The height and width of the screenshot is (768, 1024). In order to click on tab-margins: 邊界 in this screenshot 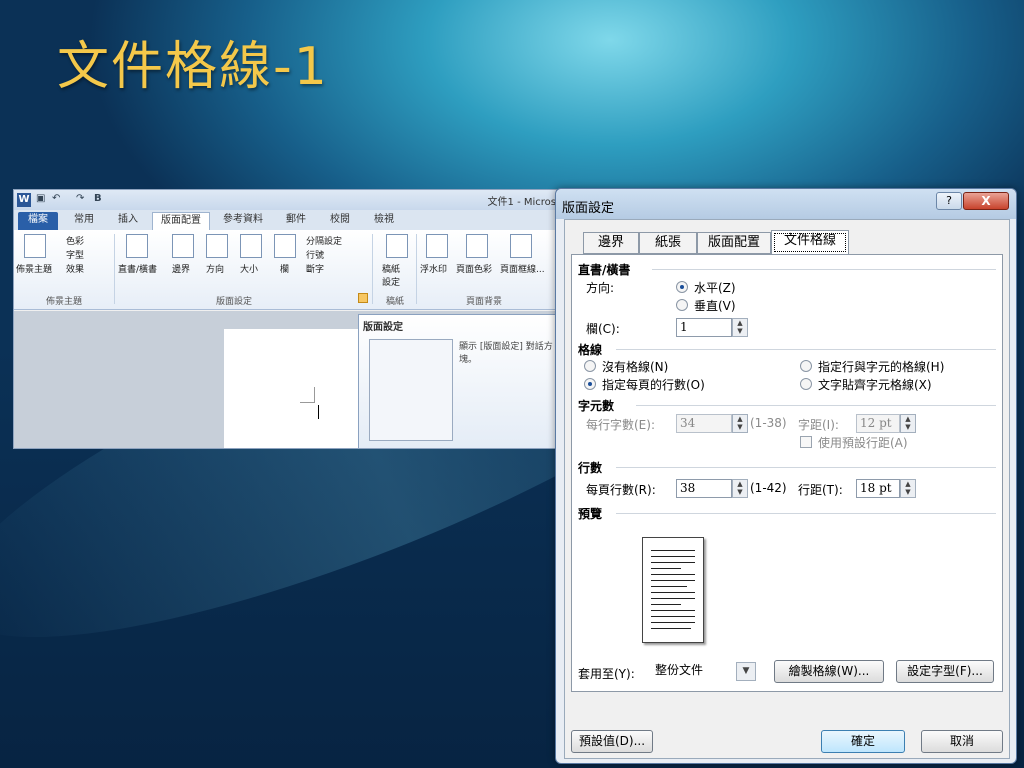, I will do `click(611, 243)`.